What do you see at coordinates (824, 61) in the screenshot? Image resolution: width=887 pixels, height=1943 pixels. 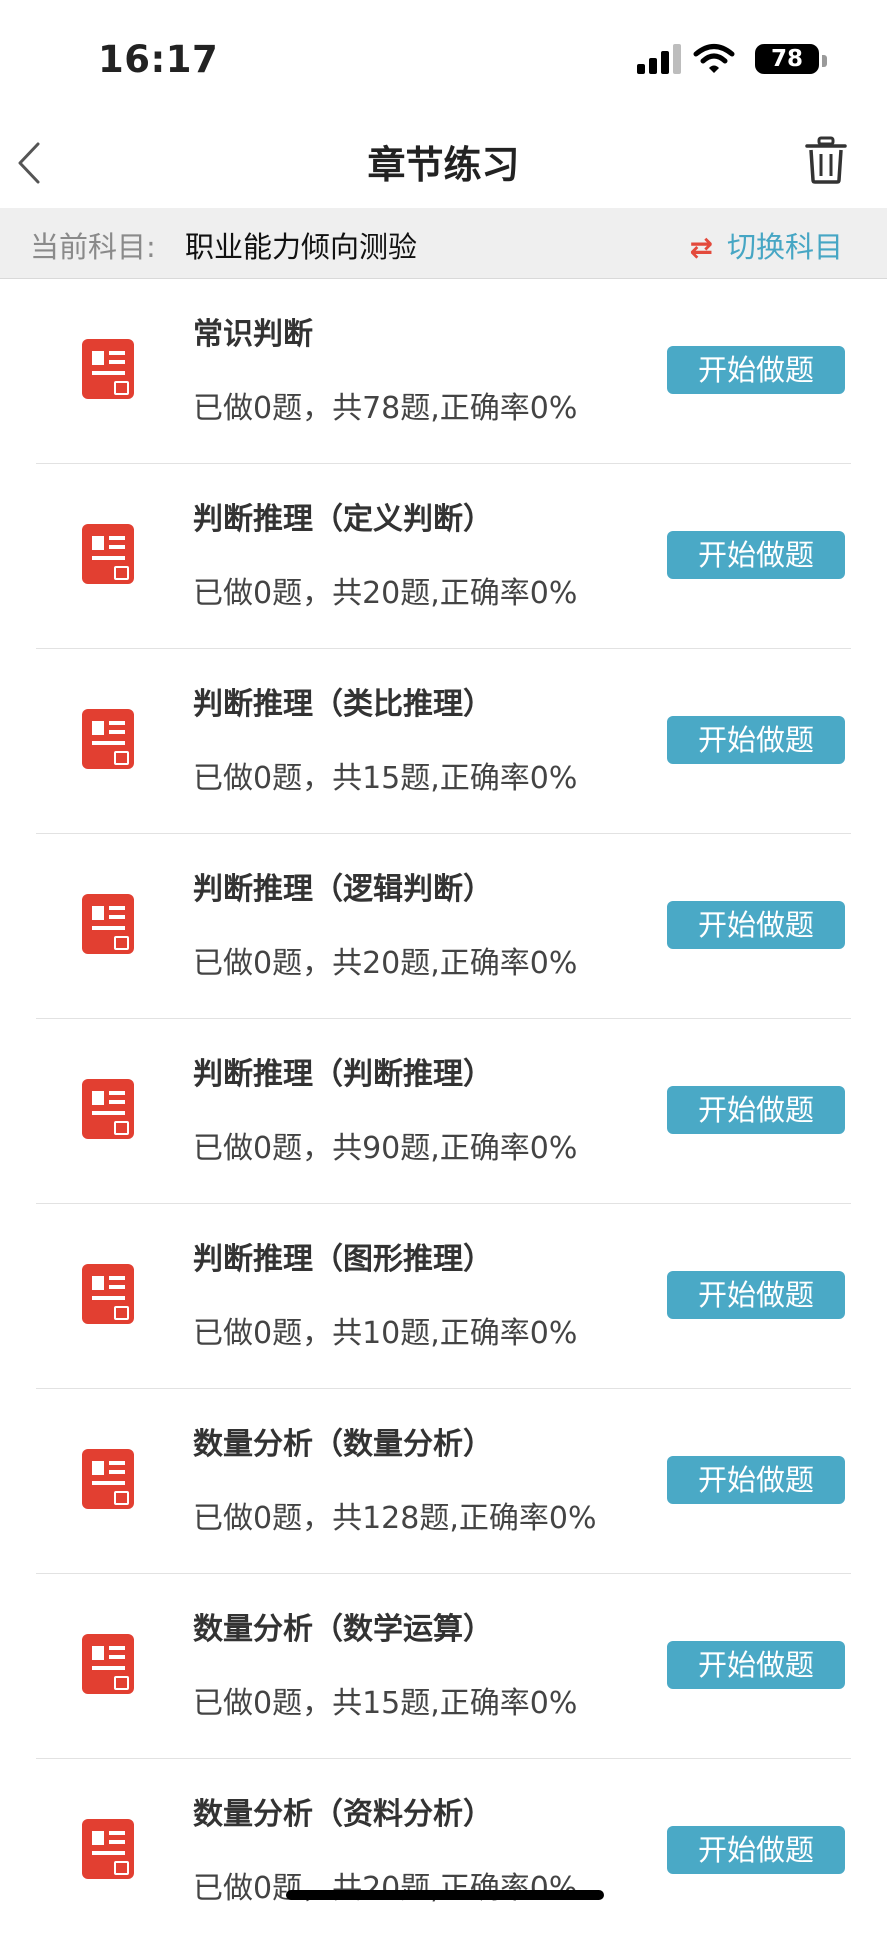 I see `battery-cap` at bounding box center [824, 61].